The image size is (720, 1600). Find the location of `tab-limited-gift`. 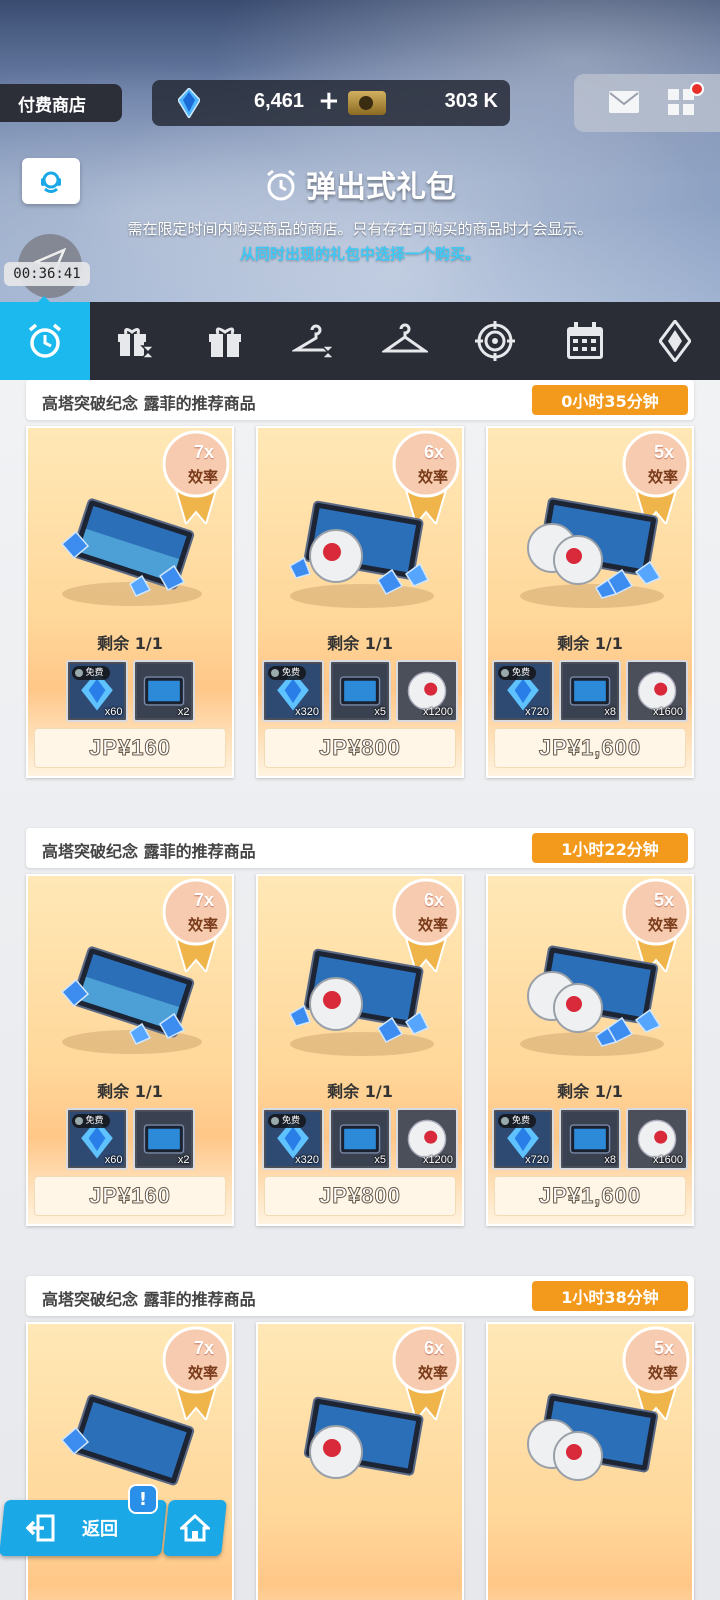

tab-limited-gift is located at coordinates (135, 341).